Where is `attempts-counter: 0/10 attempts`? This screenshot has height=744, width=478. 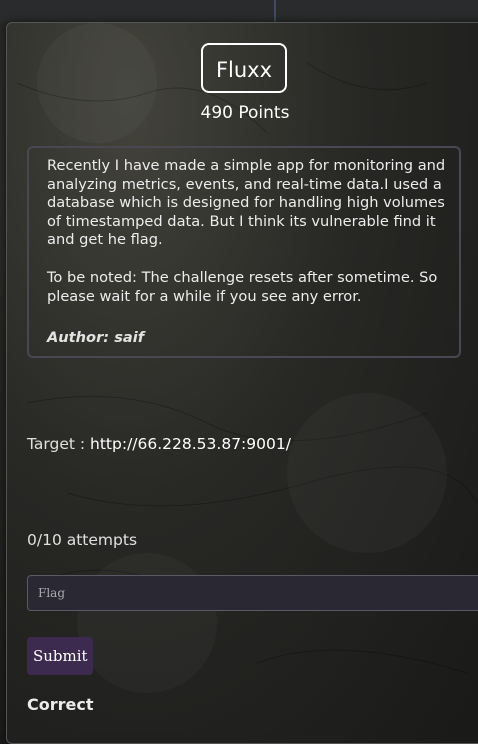 attempts-counter: 0/10 attempts is located at coordinates (82, 540).